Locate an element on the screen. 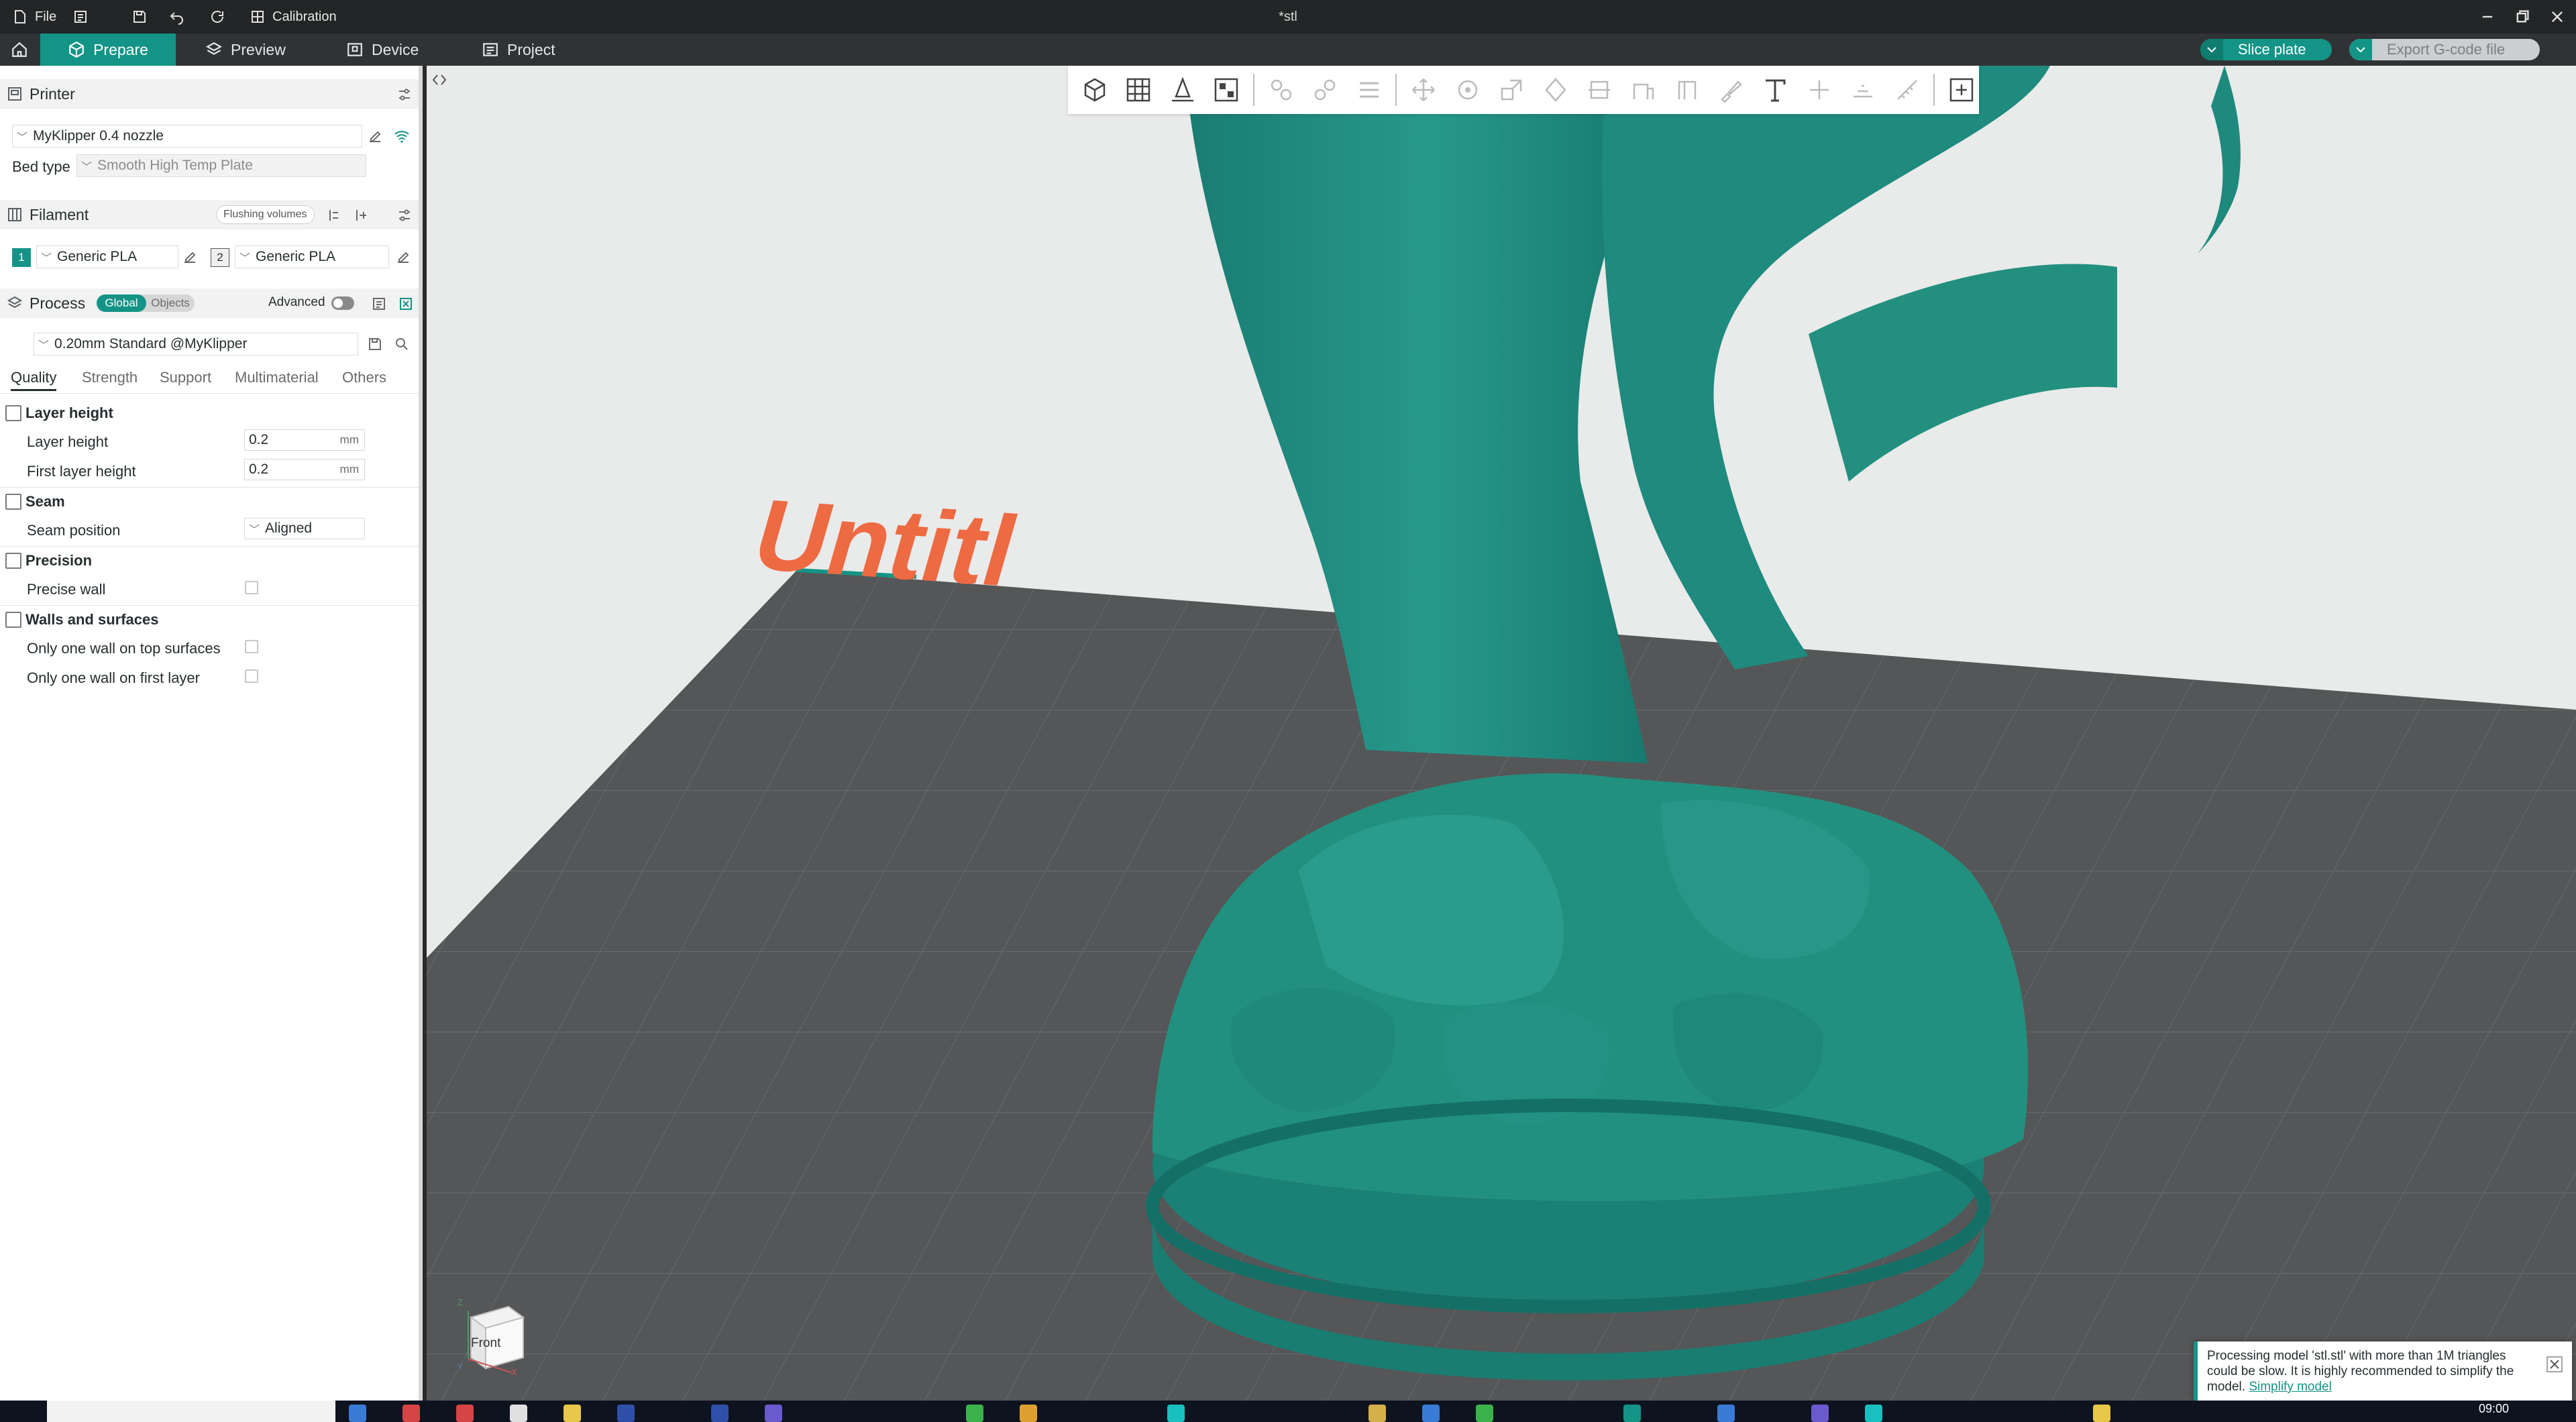  measure-button is located at coordinates (1907, 90).